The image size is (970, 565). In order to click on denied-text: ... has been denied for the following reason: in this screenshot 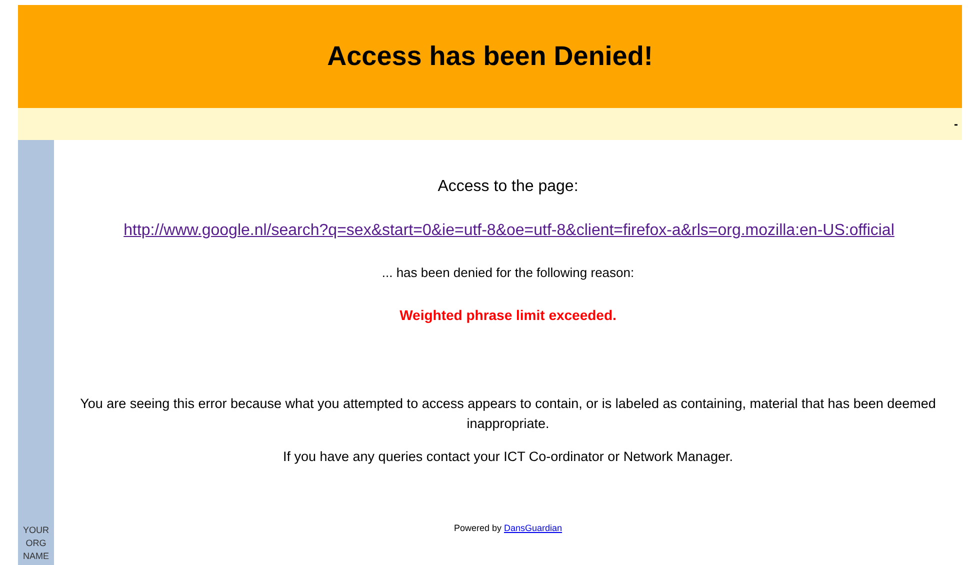, I will do `click(508, 273)`.